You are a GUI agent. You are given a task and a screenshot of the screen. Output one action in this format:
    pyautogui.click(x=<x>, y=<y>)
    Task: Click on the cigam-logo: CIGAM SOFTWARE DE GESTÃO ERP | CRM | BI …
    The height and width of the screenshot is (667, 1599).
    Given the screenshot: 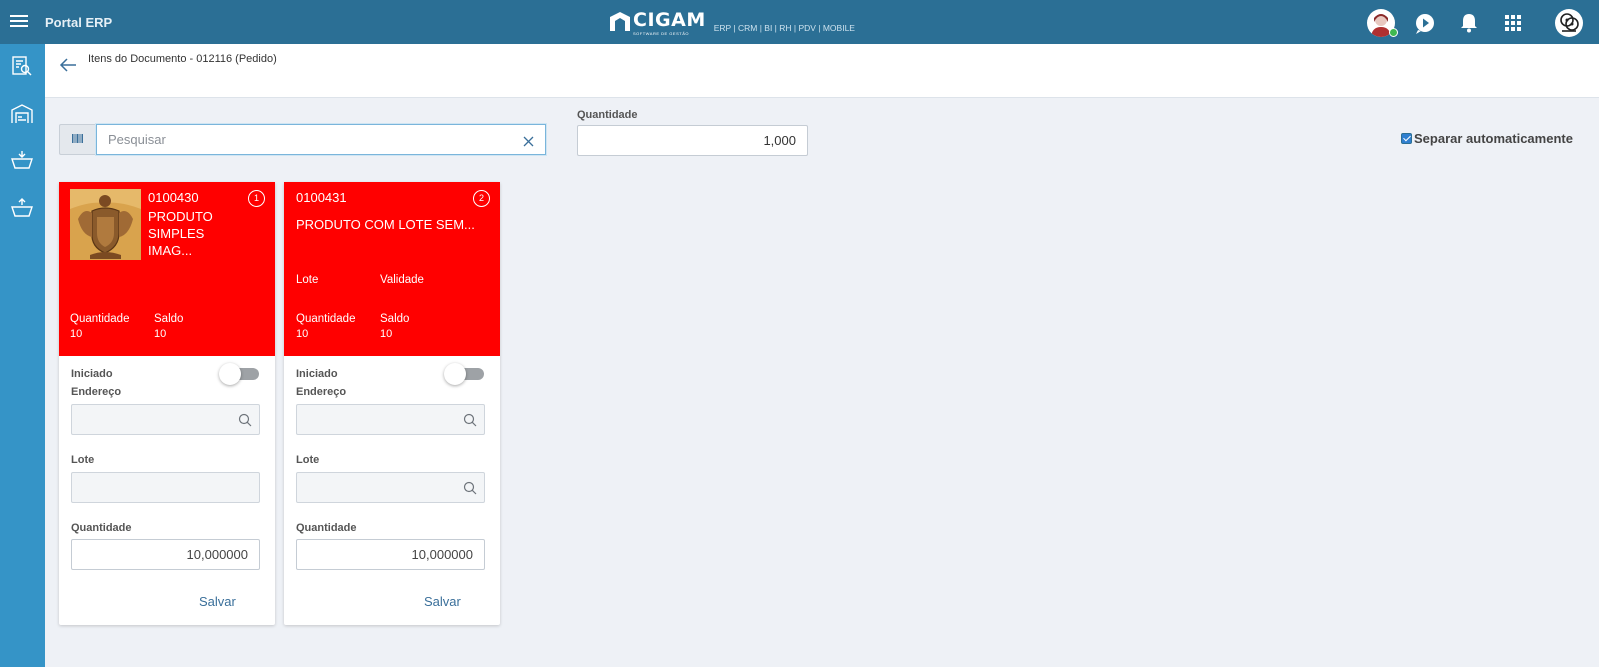 What is the action you would take?
    pyautogui.click(x=732, y=22)
    